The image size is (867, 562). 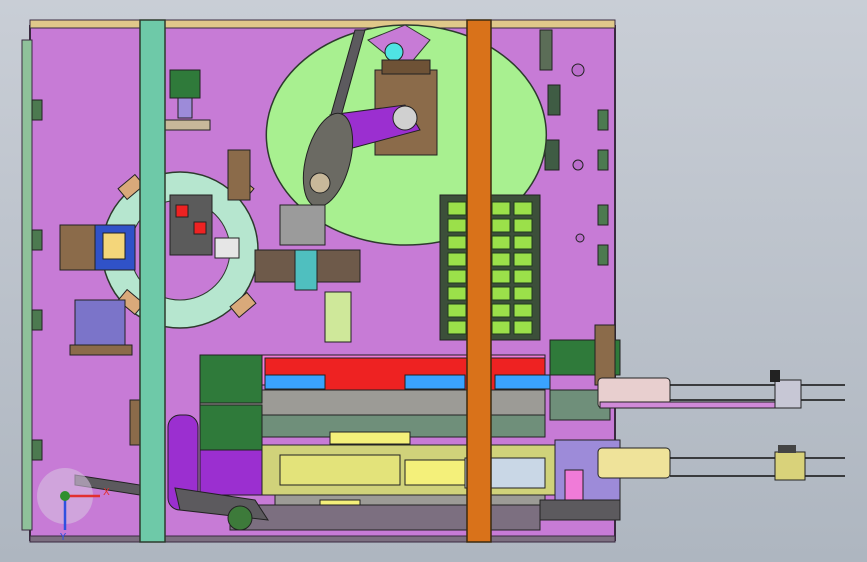 What do you see at coordinates (479, 281) in the screenshot?
I see `right-vertical-rail` at bounding box center [479, 281].